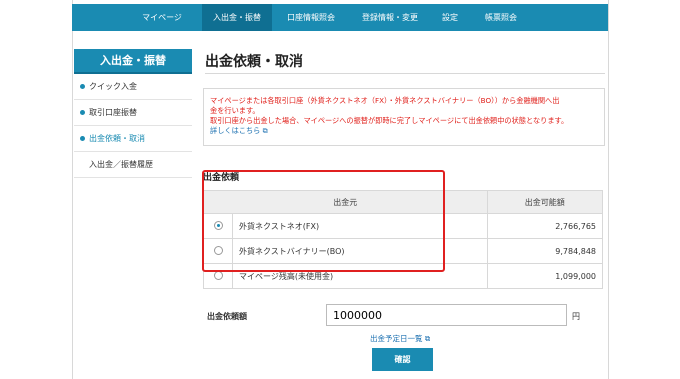 The width and height of the screenshot is (680, 379). Describe the element at coordinates (501, 17) in the screenshot. I see `nav-reports: 帳票照会` at that location.